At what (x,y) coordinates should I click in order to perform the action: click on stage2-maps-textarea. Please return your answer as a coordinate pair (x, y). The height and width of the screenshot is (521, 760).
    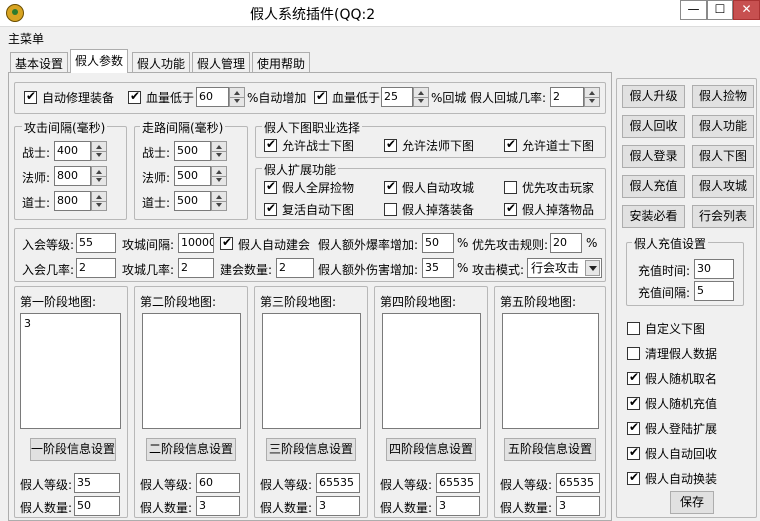
    Looking at the image, I should click on (191, 371).